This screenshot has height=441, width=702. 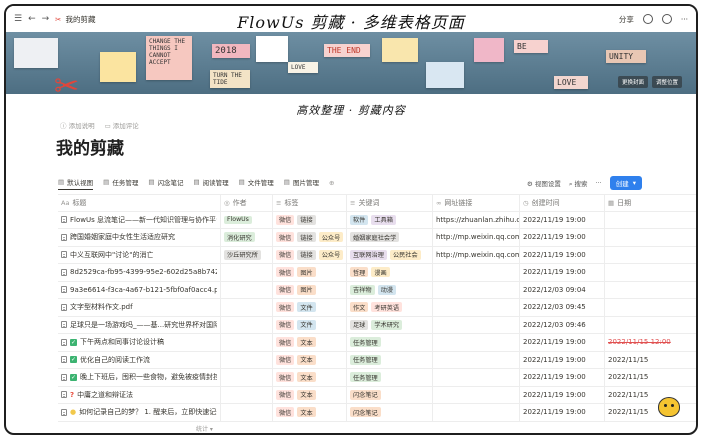 I want to click on cell-title: 跨国婚姻家庭中女性生活适应研究, so click(x=139, y=237).